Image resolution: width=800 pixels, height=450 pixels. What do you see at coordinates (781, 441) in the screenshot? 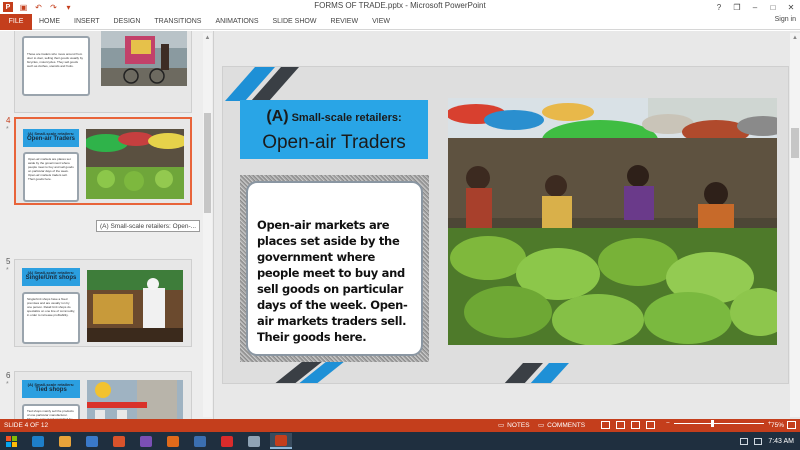
I see `clock: 7:43 AM` at bounding box center [781, 441].